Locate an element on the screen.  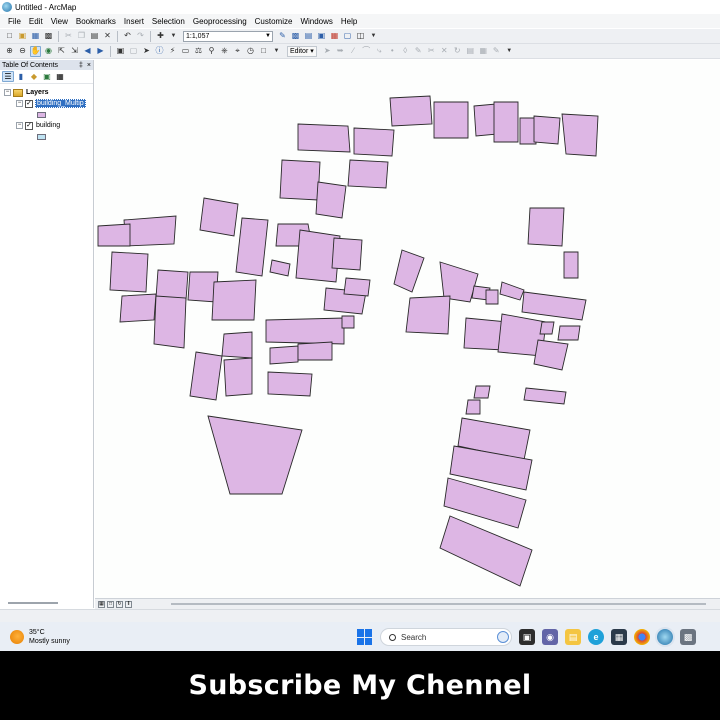
point-icon: • is located at coordinates (392, 51).